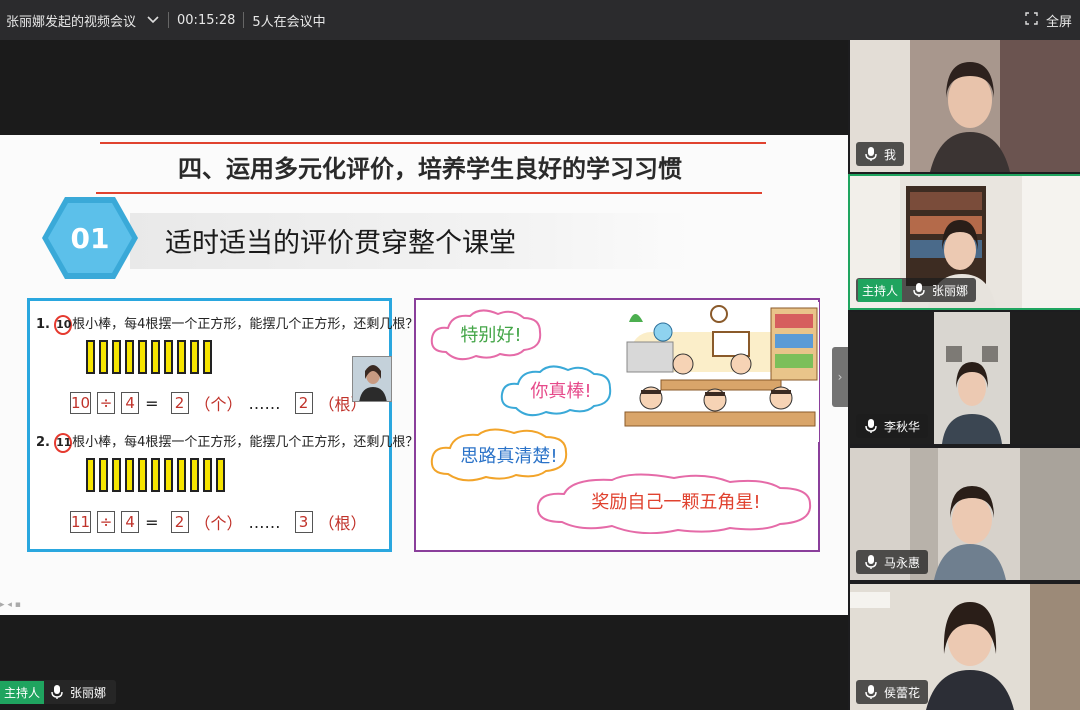 This screenshot has width=1080, height=710. I want to click on equation-1: 10 ÷ 4 = 2 （个） …… 2 （根）, so click(218, 403).